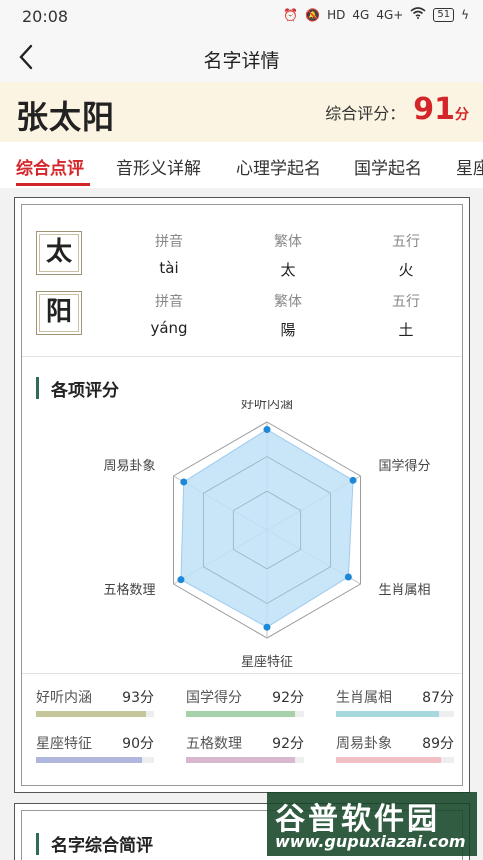 The image size is (483, 860). Describe the element at coordinates (395, 707) in the screenshot. I see `score-item: 生肖属相 87分` at that location.